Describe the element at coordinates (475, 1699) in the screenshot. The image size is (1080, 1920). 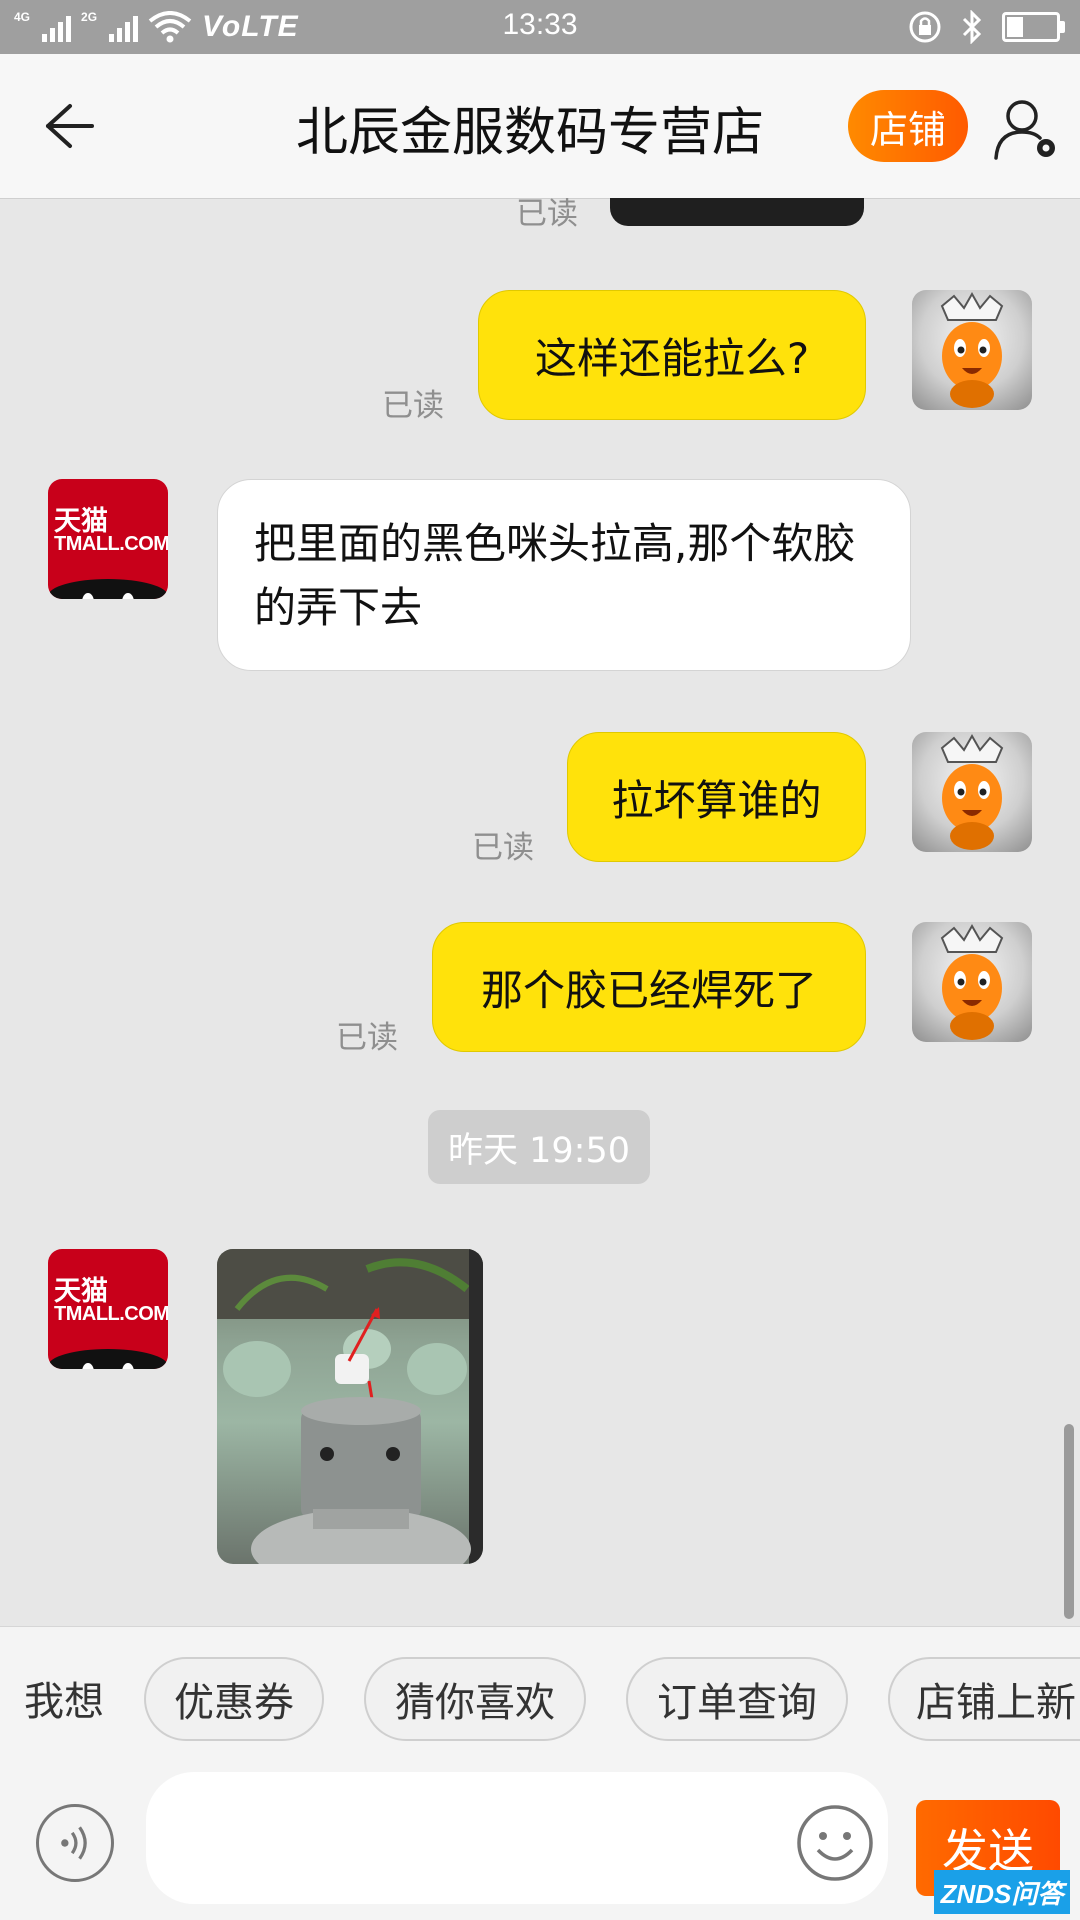
I see `chip-guess-you-like: 猜你喜欢` at that location.